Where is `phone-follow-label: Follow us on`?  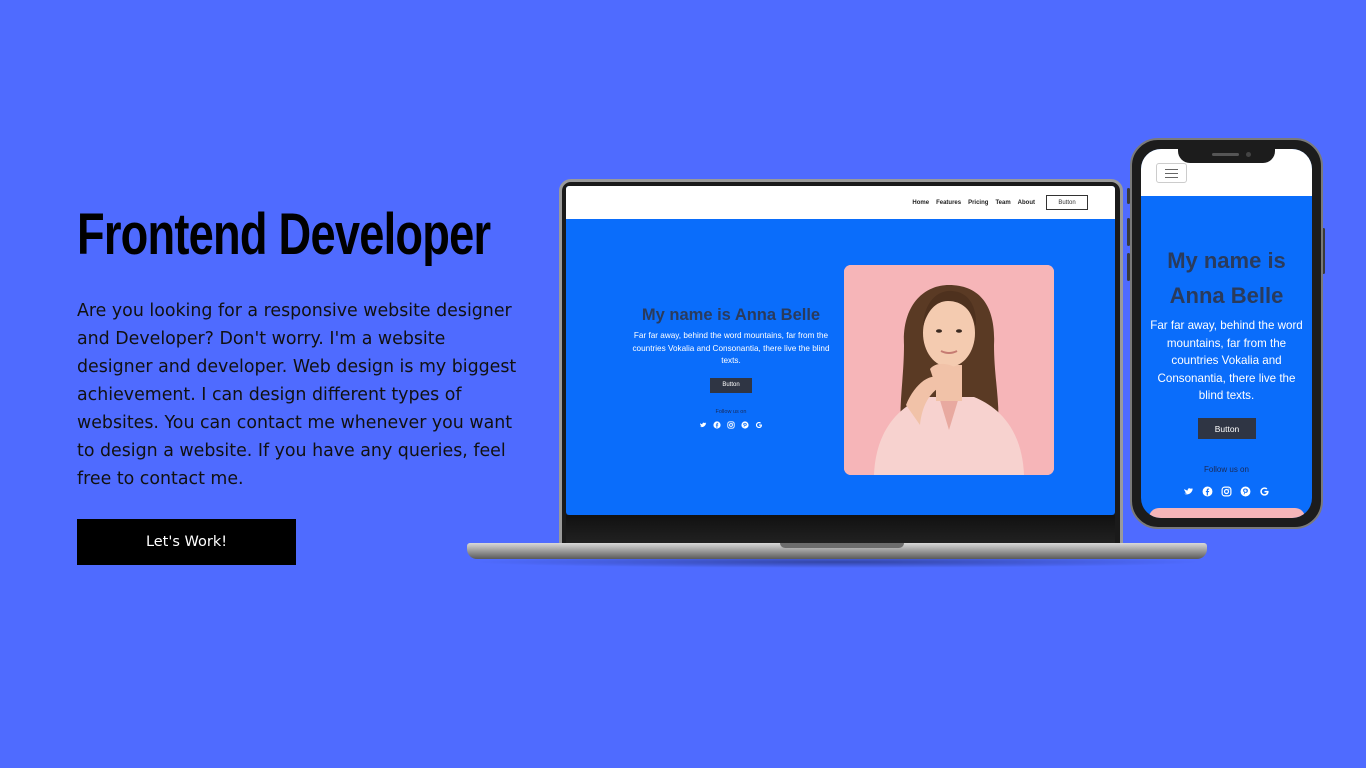
phone-follow-label: Follow us on is located at coordinates (1226, 469).